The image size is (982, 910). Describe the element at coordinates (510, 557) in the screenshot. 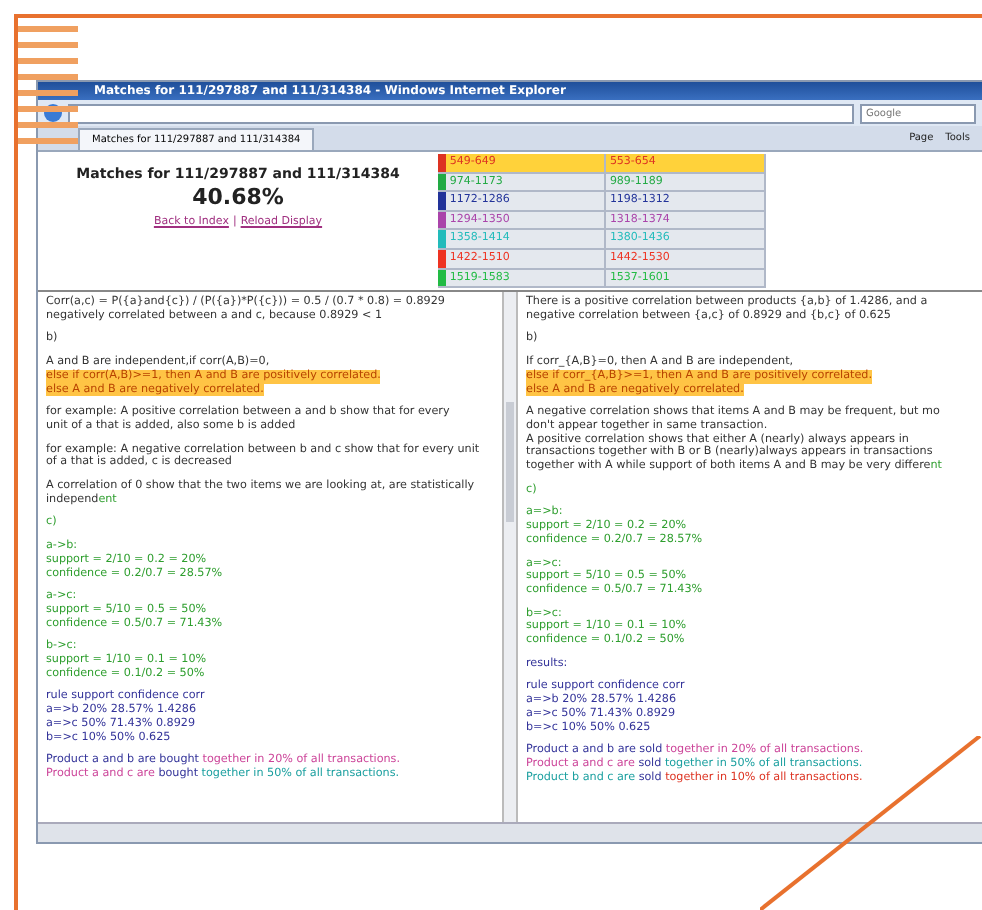

I see `scrollbar` at that location.